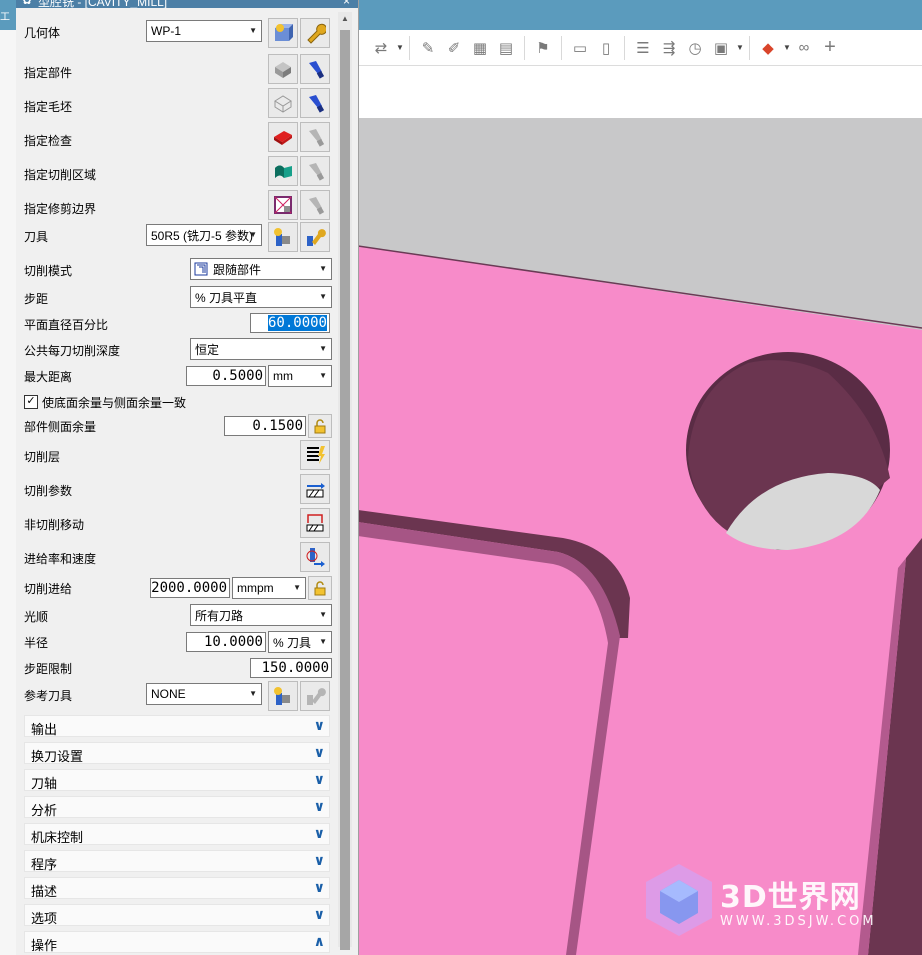 This screenshot has height=955, width=922. I want to click on section-tool-axis: 刀轴 ∨, so click(177, 780).